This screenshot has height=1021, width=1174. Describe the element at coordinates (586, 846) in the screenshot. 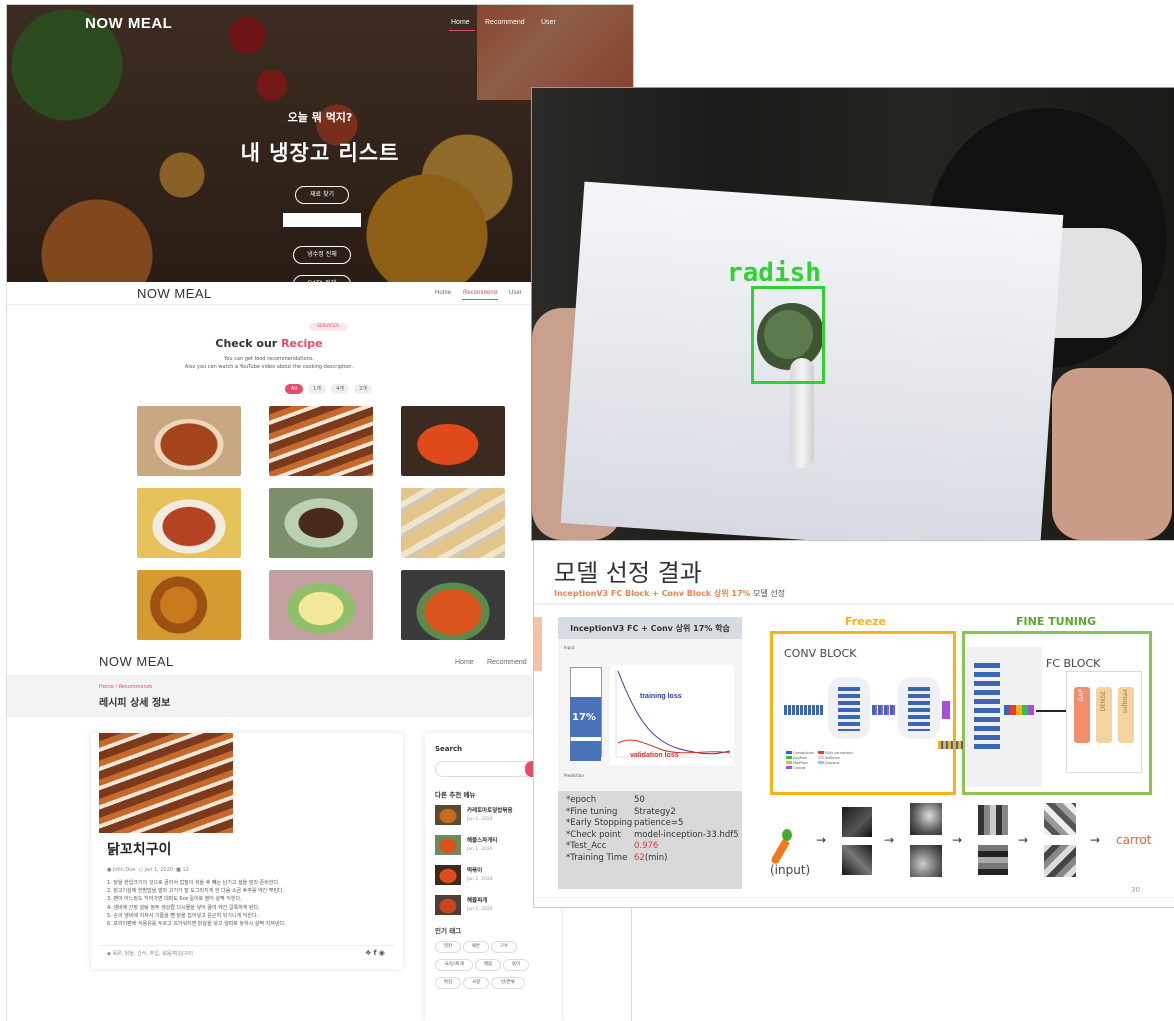

I see `param-key: *Test_Acc` at that location.